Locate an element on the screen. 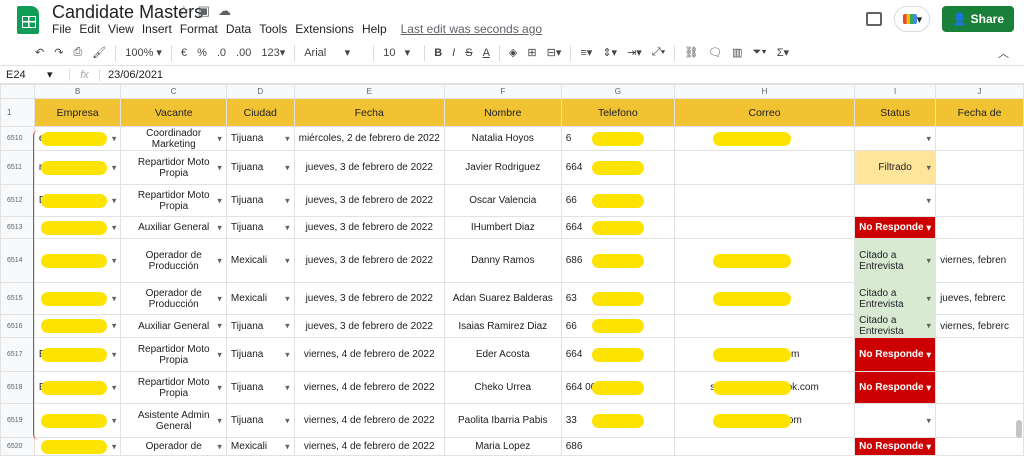 The image size is (1024, 473). meet-button: ▾ is located at coordinates (912, 19).